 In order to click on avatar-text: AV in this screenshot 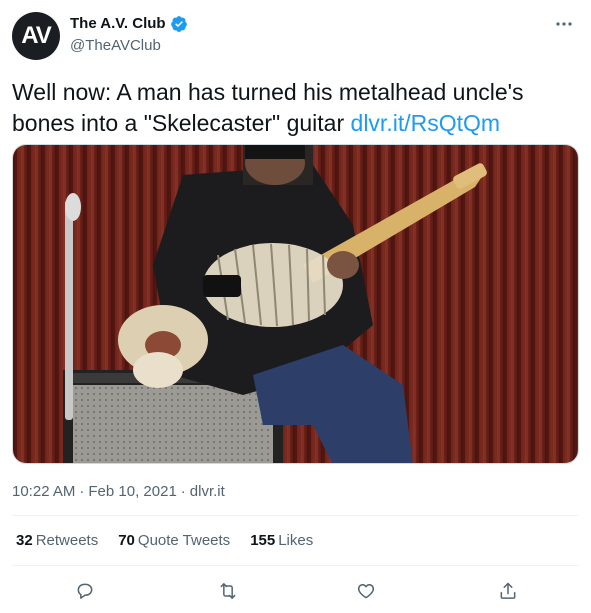, I will do `click(36, 35)`.